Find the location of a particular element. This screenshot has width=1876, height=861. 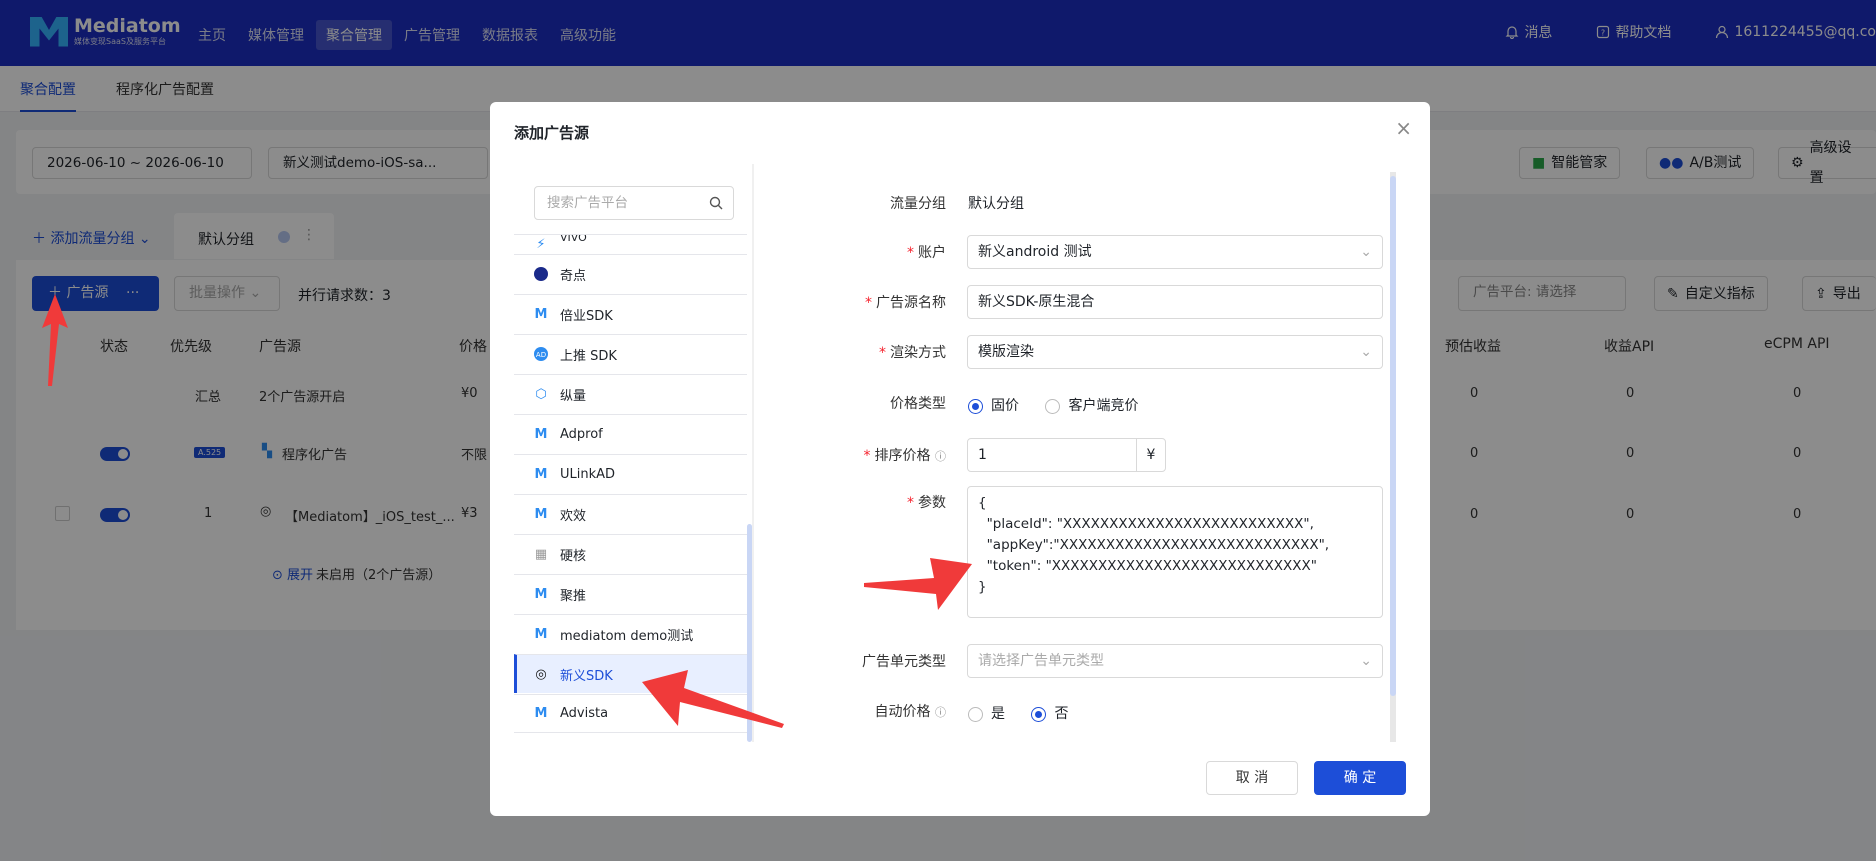

platform-item-ulinkad: M ULinkAD is located at coordinates (630, 473).